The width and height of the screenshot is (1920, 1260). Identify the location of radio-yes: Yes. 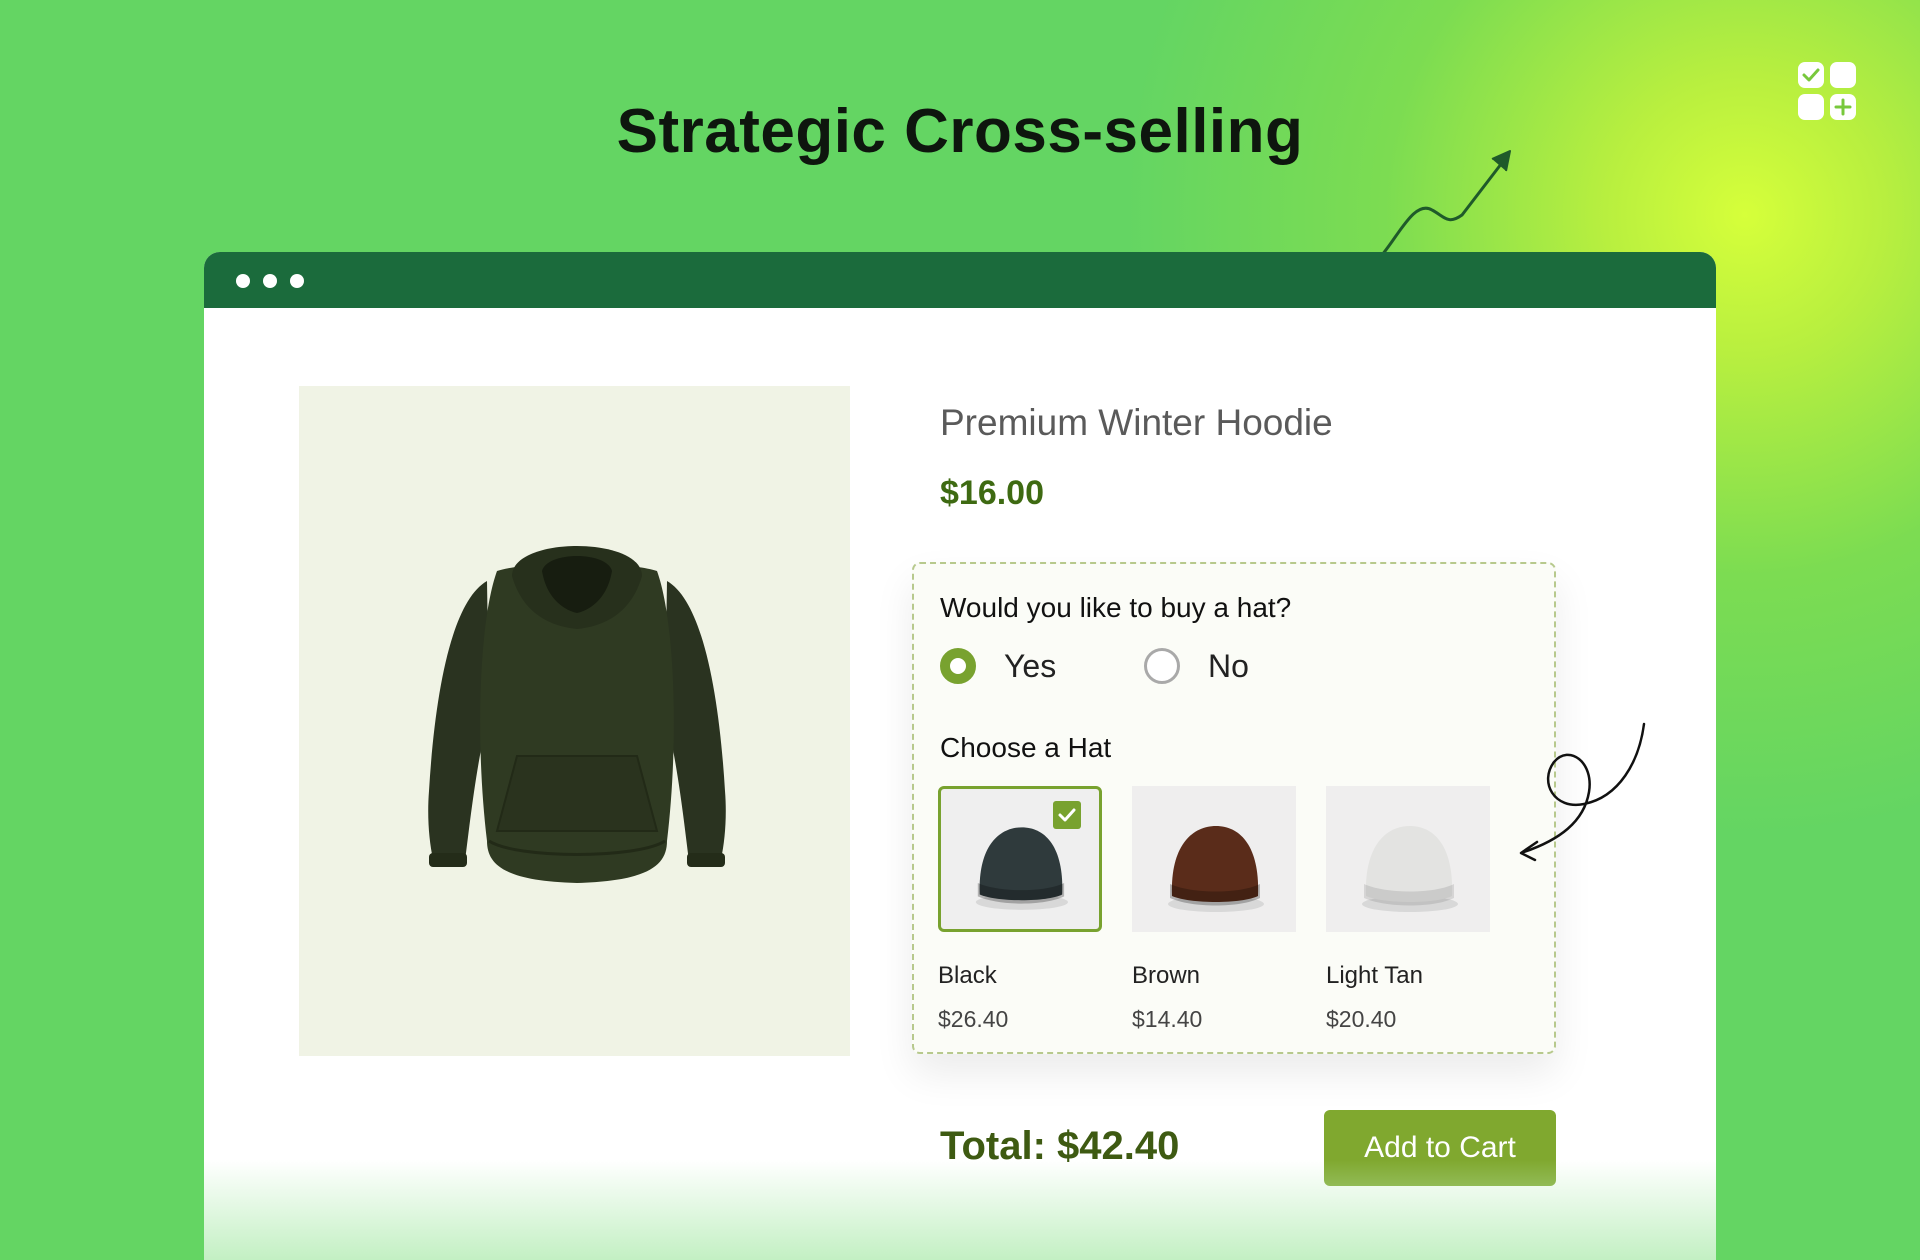
(998, 666).